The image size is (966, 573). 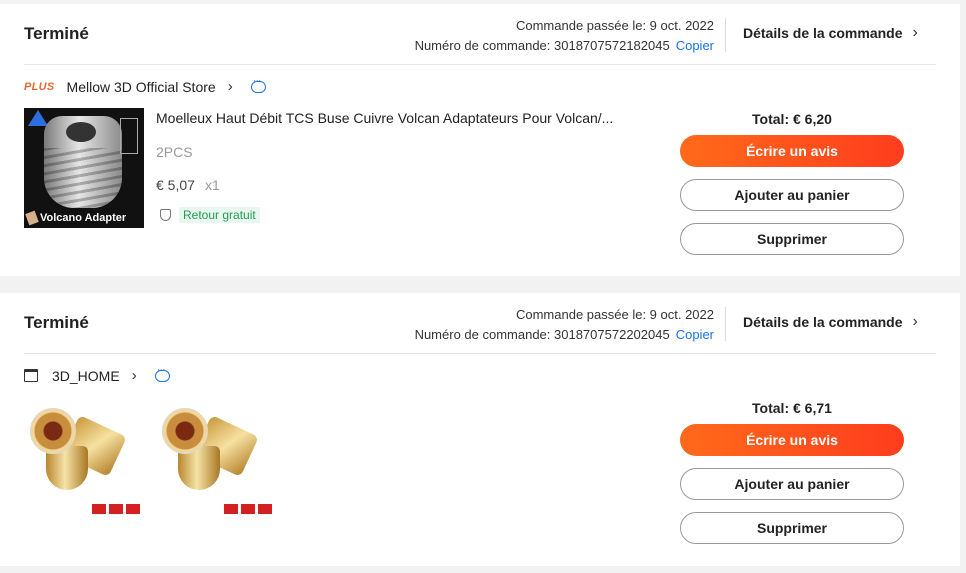 What do you see at coordinates (38, 118) in the screenshot?
I see `warning-icon` at bounding box center [38, 118].